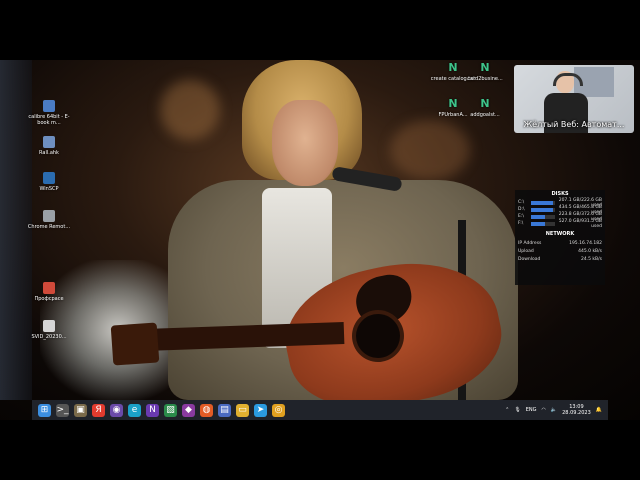 This screenshot has height=480, width=640. Describe the element at coordinates (560, 251) in the screenshot. I see `network-row: Upload 445.0 kB/s` at that location.